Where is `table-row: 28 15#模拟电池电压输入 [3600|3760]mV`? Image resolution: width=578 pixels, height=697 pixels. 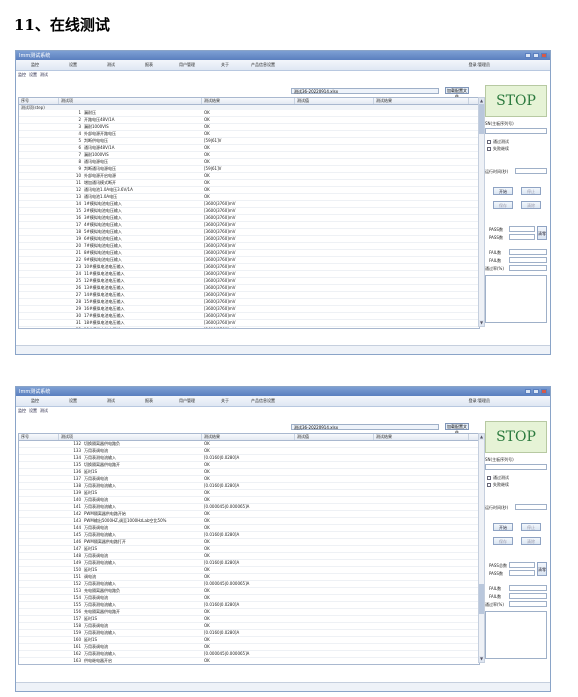
table-row: 28 15#模拟电池电压输入 [3600|3760]mV is located at coordinates (249, 302).